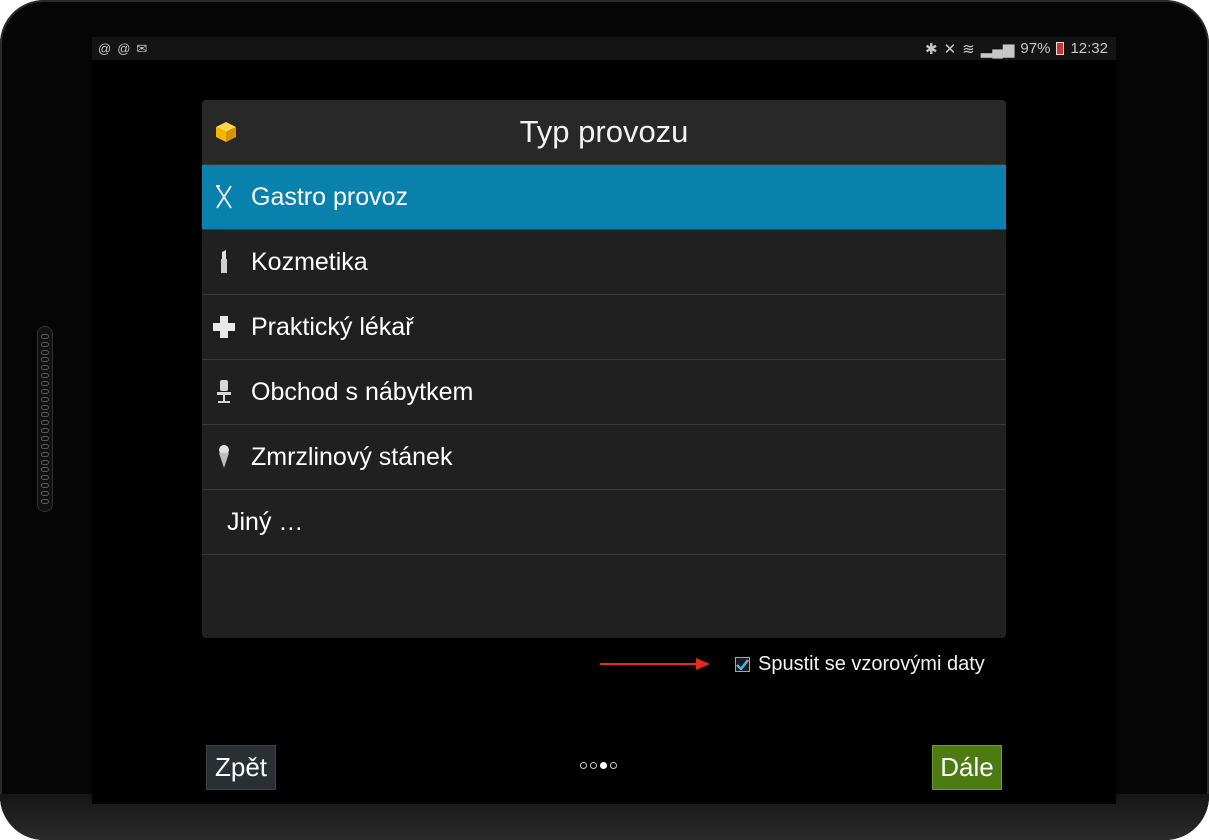 The width and height of the screenshot is (1209, 840). What do you see at coordinates (655, 664) in the screenshot?
I see `annotation-arrow` at bounding box center [655, 664].